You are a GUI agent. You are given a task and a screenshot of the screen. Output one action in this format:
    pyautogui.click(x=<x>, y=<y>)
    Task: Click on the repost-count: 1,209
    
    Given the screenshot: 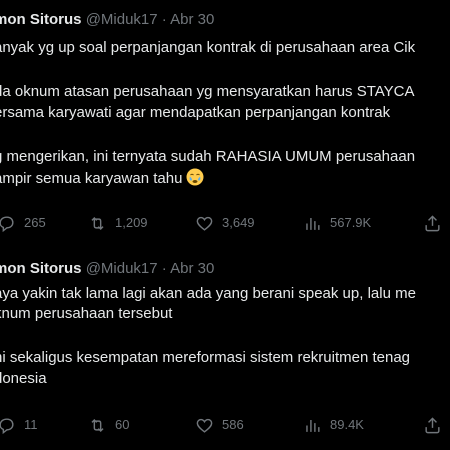 What is the action you would take?
    pyautogui.click(x=131, y=222)
    